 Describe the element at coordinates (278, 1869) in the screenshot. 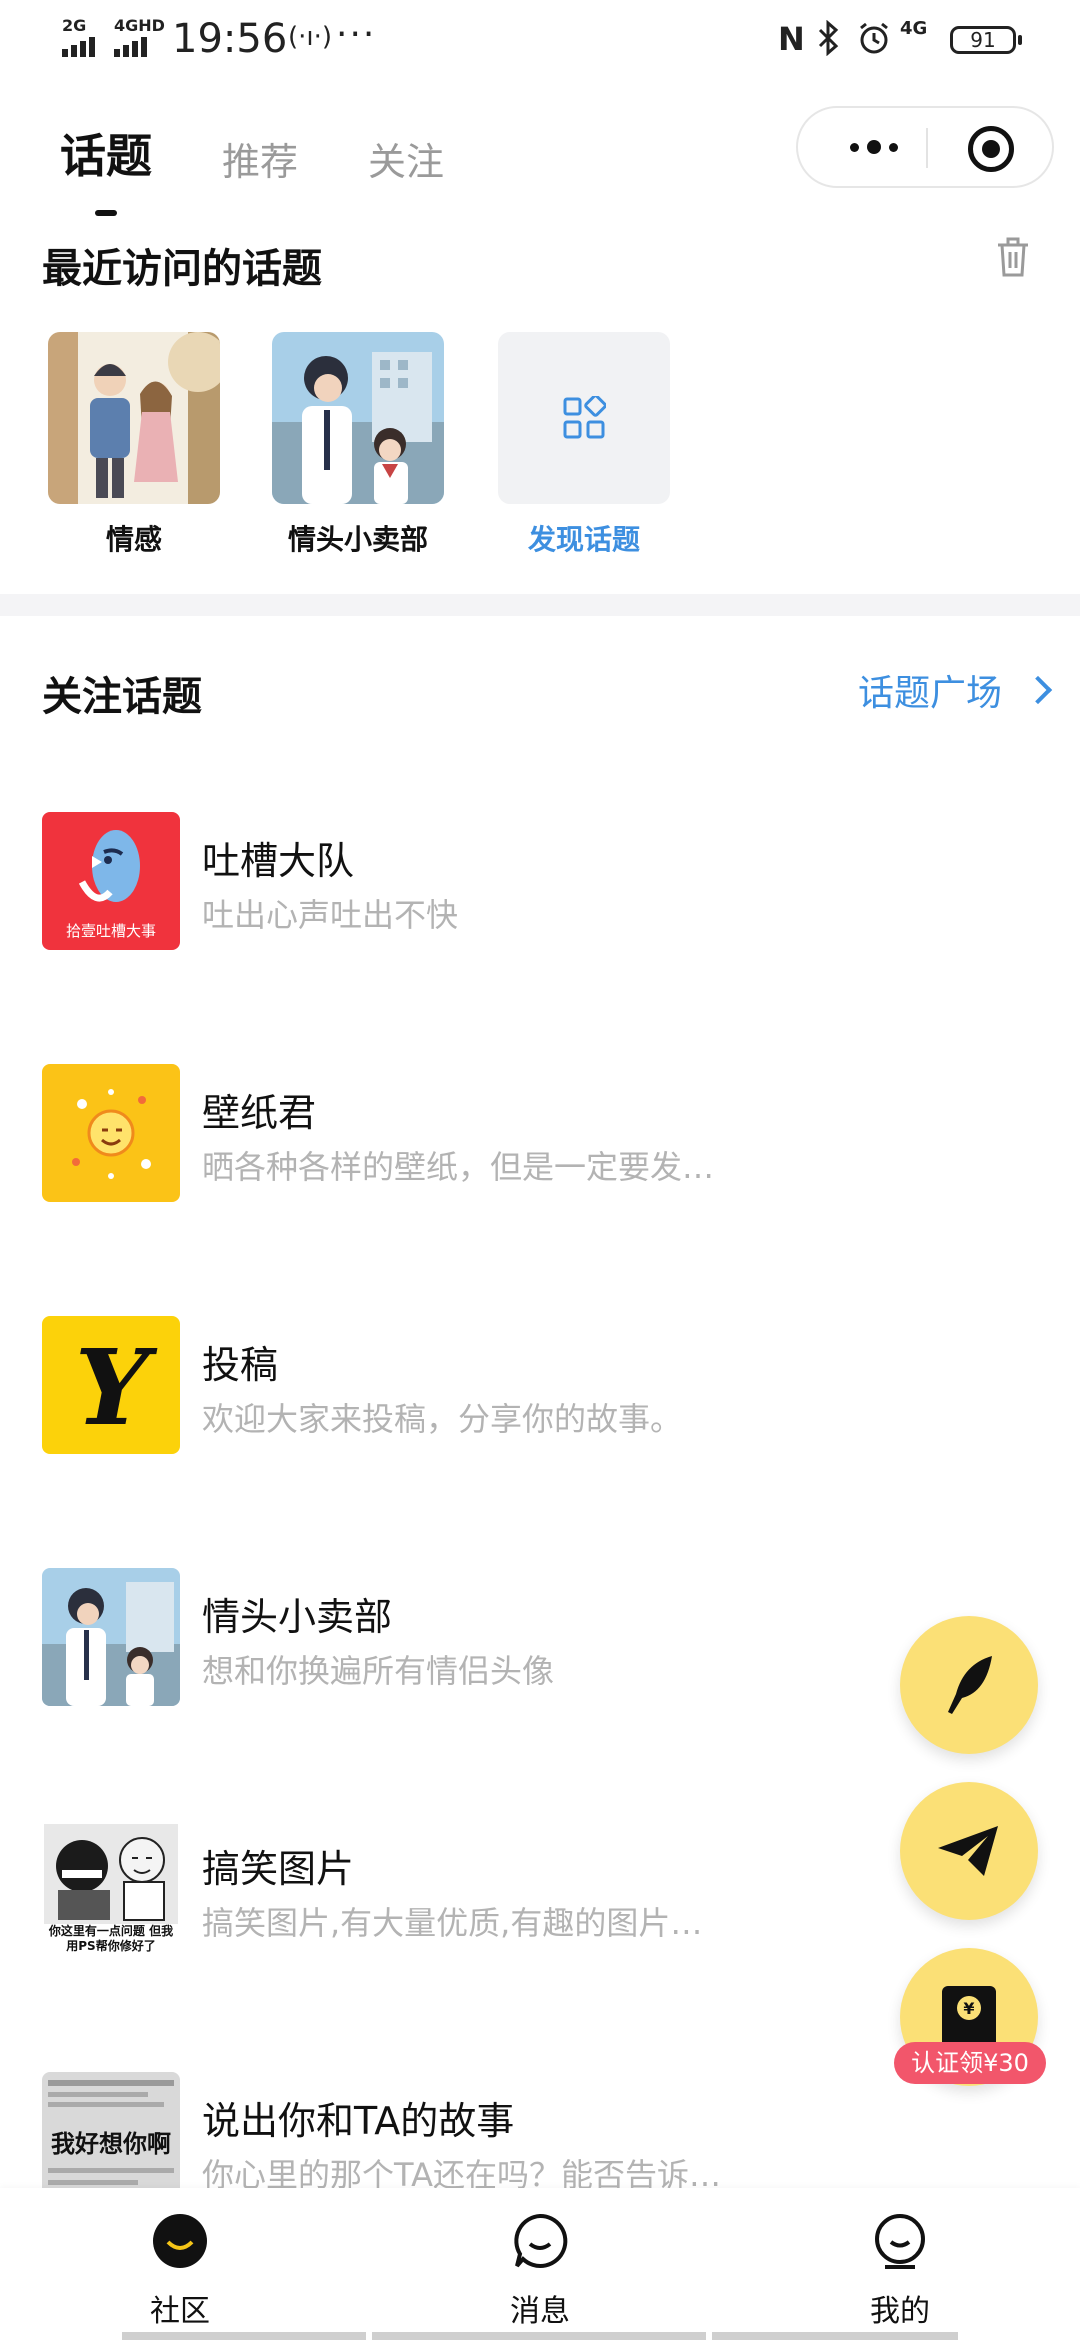

I see `topic-name: 搞笑图片` at that location.